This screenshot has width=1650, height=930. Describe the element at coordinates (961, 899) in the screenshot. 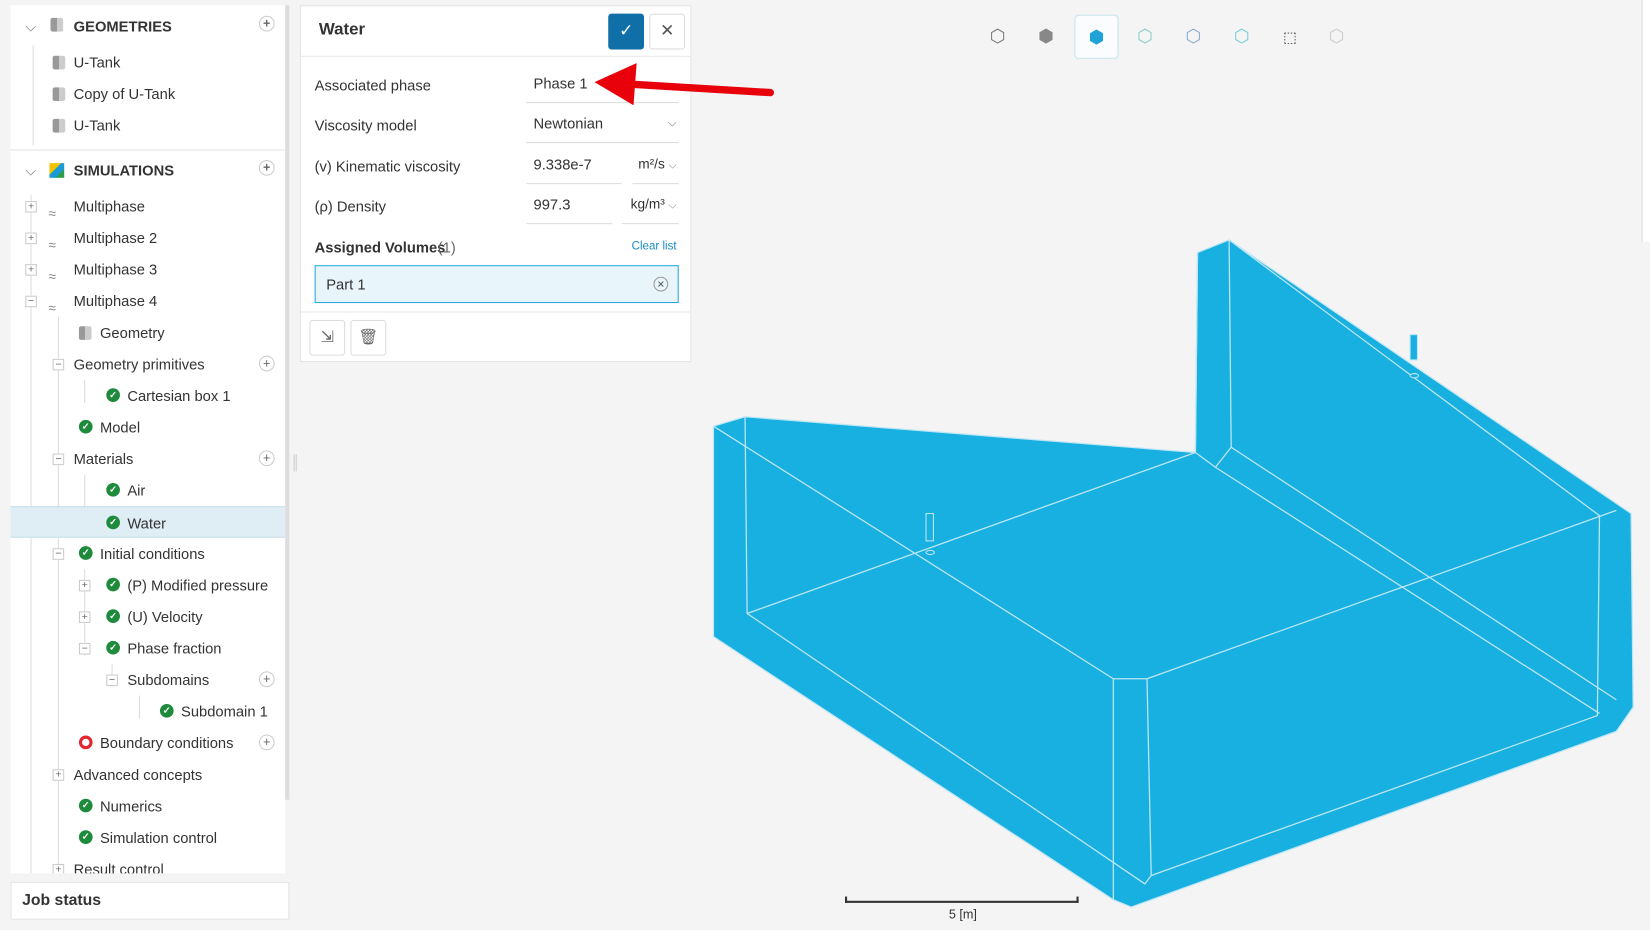

I see `scale-bar` at that location.